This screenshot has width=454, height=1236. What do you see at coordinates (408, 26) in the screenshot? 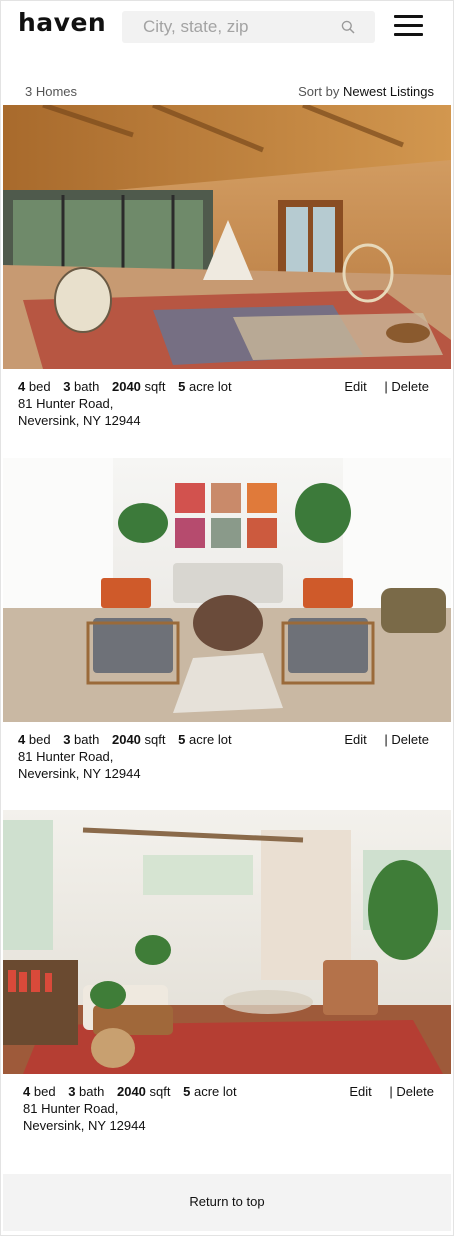
I see `hamburger-menu-icon` at bounding box center [408, 26].